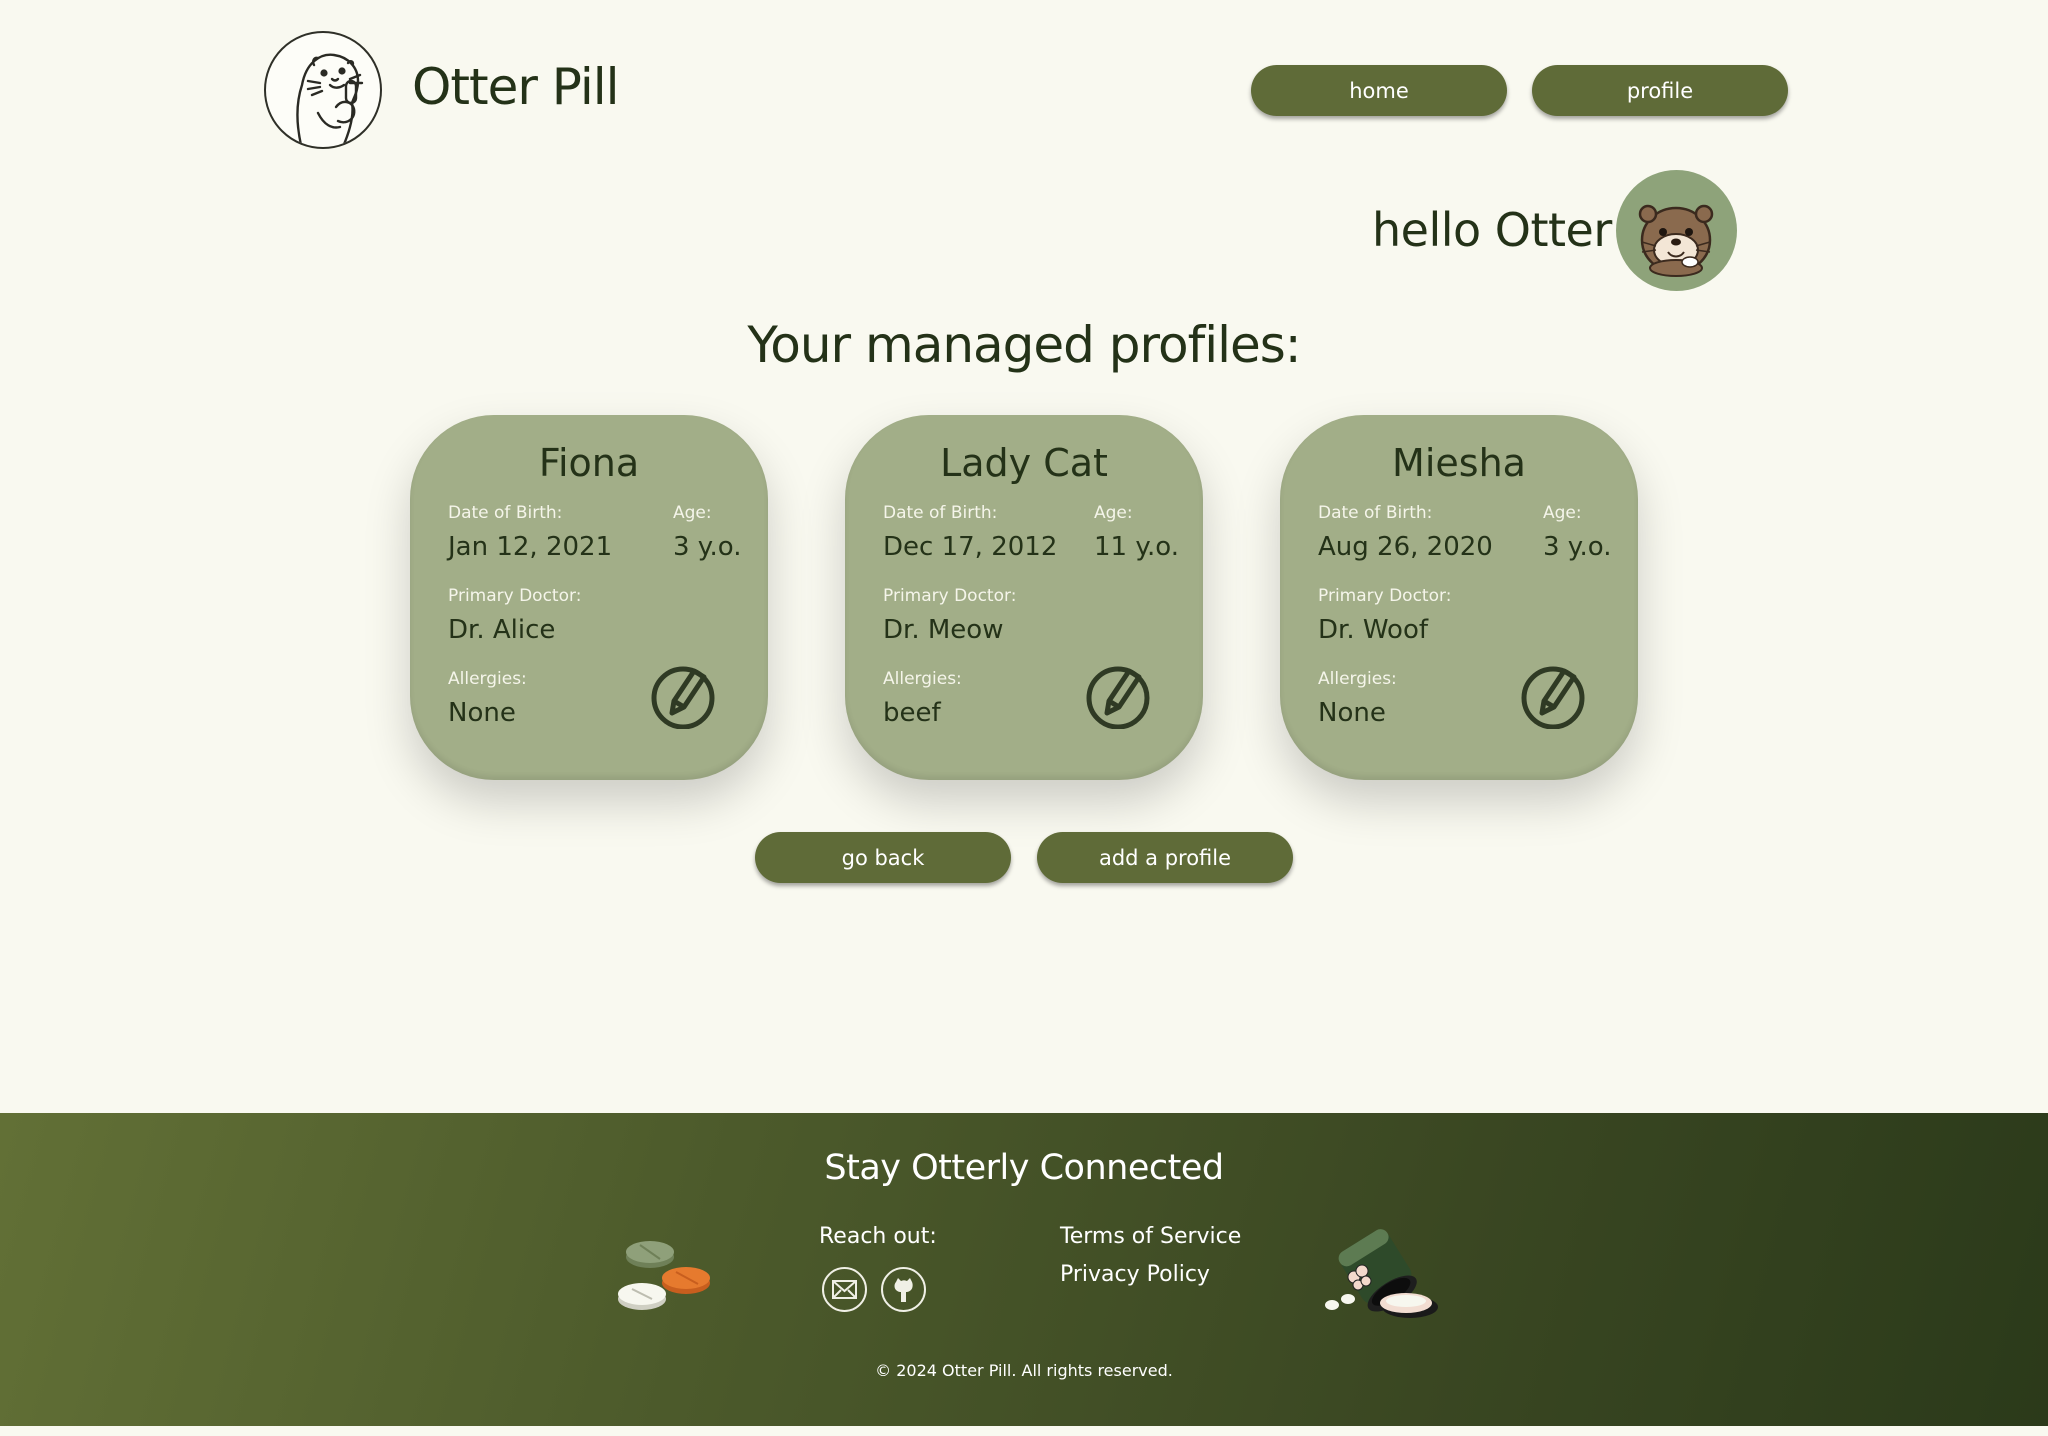  Describe the element at coordinates (1024, 463) in the screenshot. I see `profile-name: Lady Cat` at that location.